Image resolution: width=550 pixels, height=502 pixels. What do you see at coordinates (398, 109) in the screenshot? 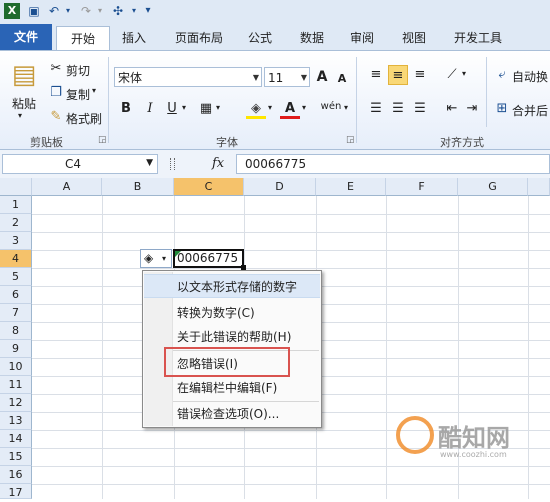
I see `align-center-icon: ☰` at bounding box center [398, 109].